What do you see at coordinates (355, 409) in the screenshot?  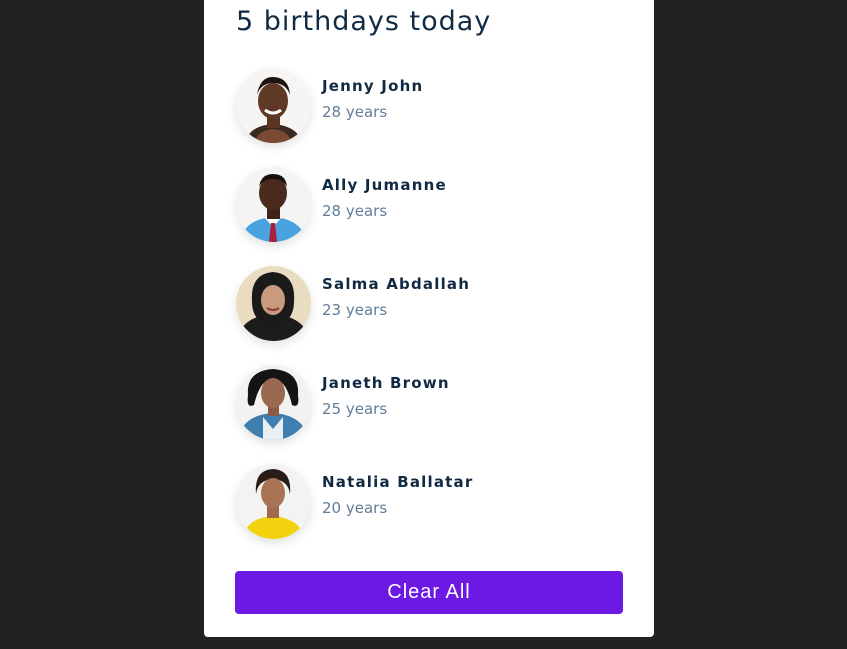 I see `person-age: 25 years` at bounding box center [355, 409].